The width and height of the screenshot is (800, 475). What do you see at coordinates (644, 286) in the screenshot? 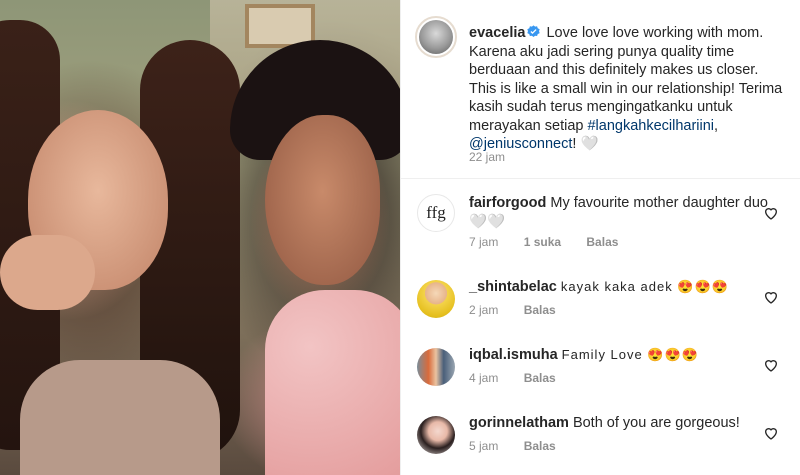
I see `comment-text: kayak kaka adek 😍😍😍` at bounding box center [644, 286].